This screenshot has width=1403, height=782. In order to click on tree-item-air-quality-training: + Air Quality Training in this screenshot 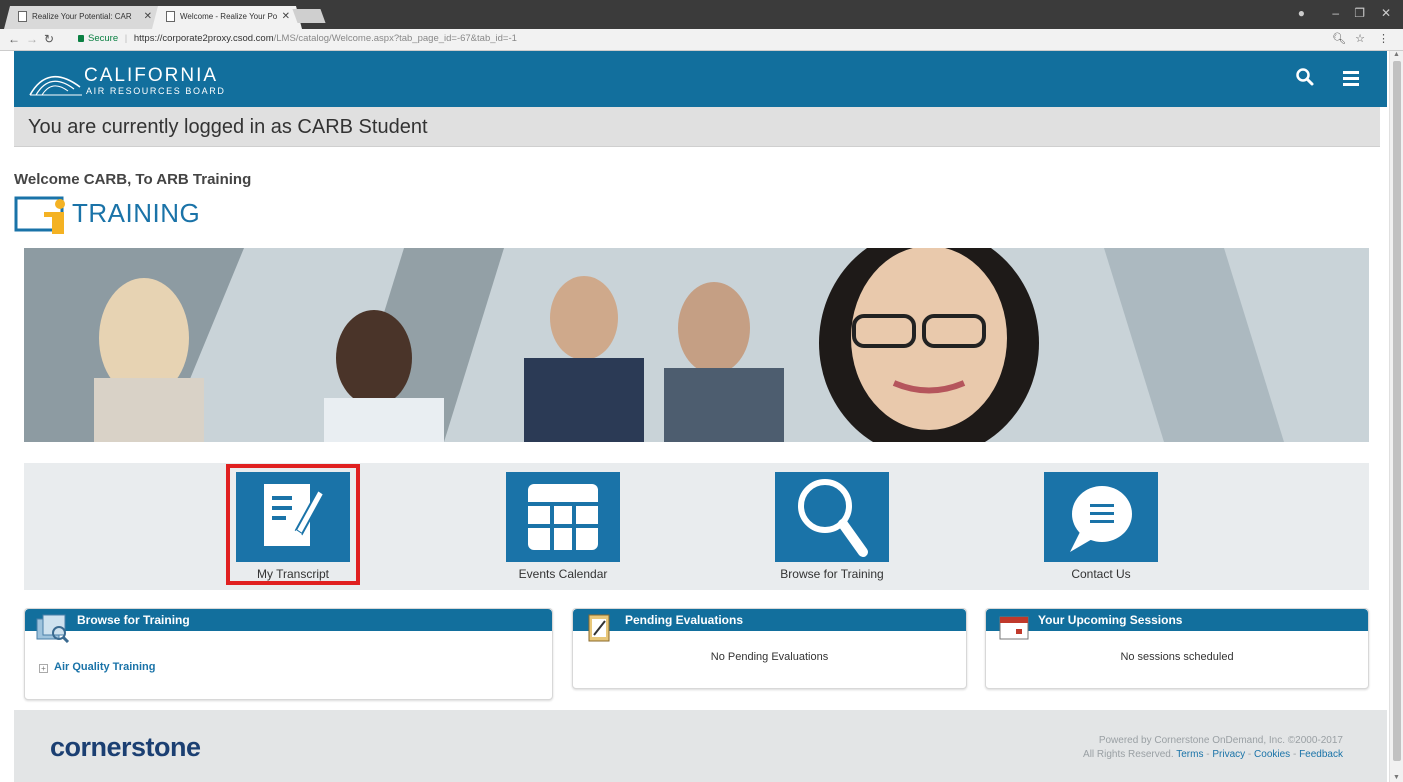, I will do `click(97, 667)`.